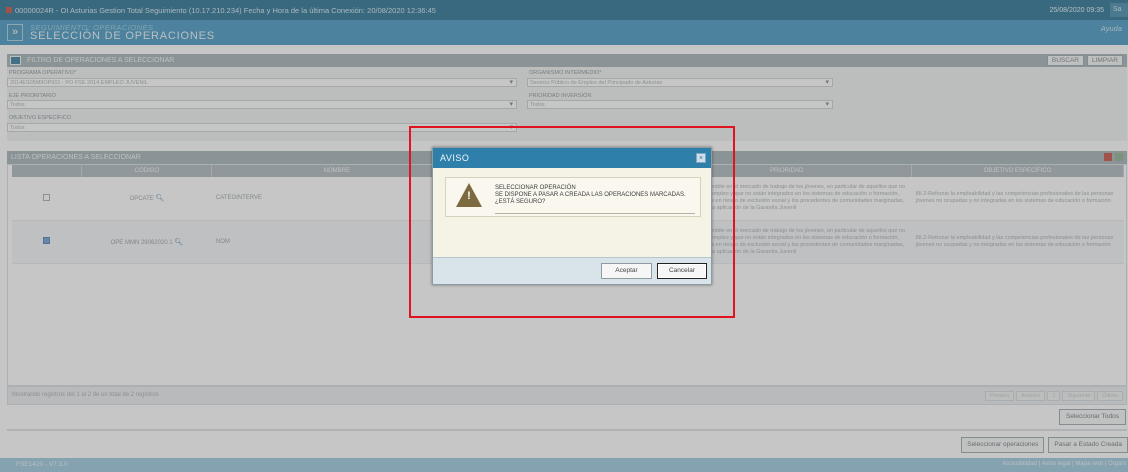 The image size is (1128, 472). What do you see at coordinates (572, 222) in the screenshot?
I see `highlight-box` at bounding box center [572, 222].